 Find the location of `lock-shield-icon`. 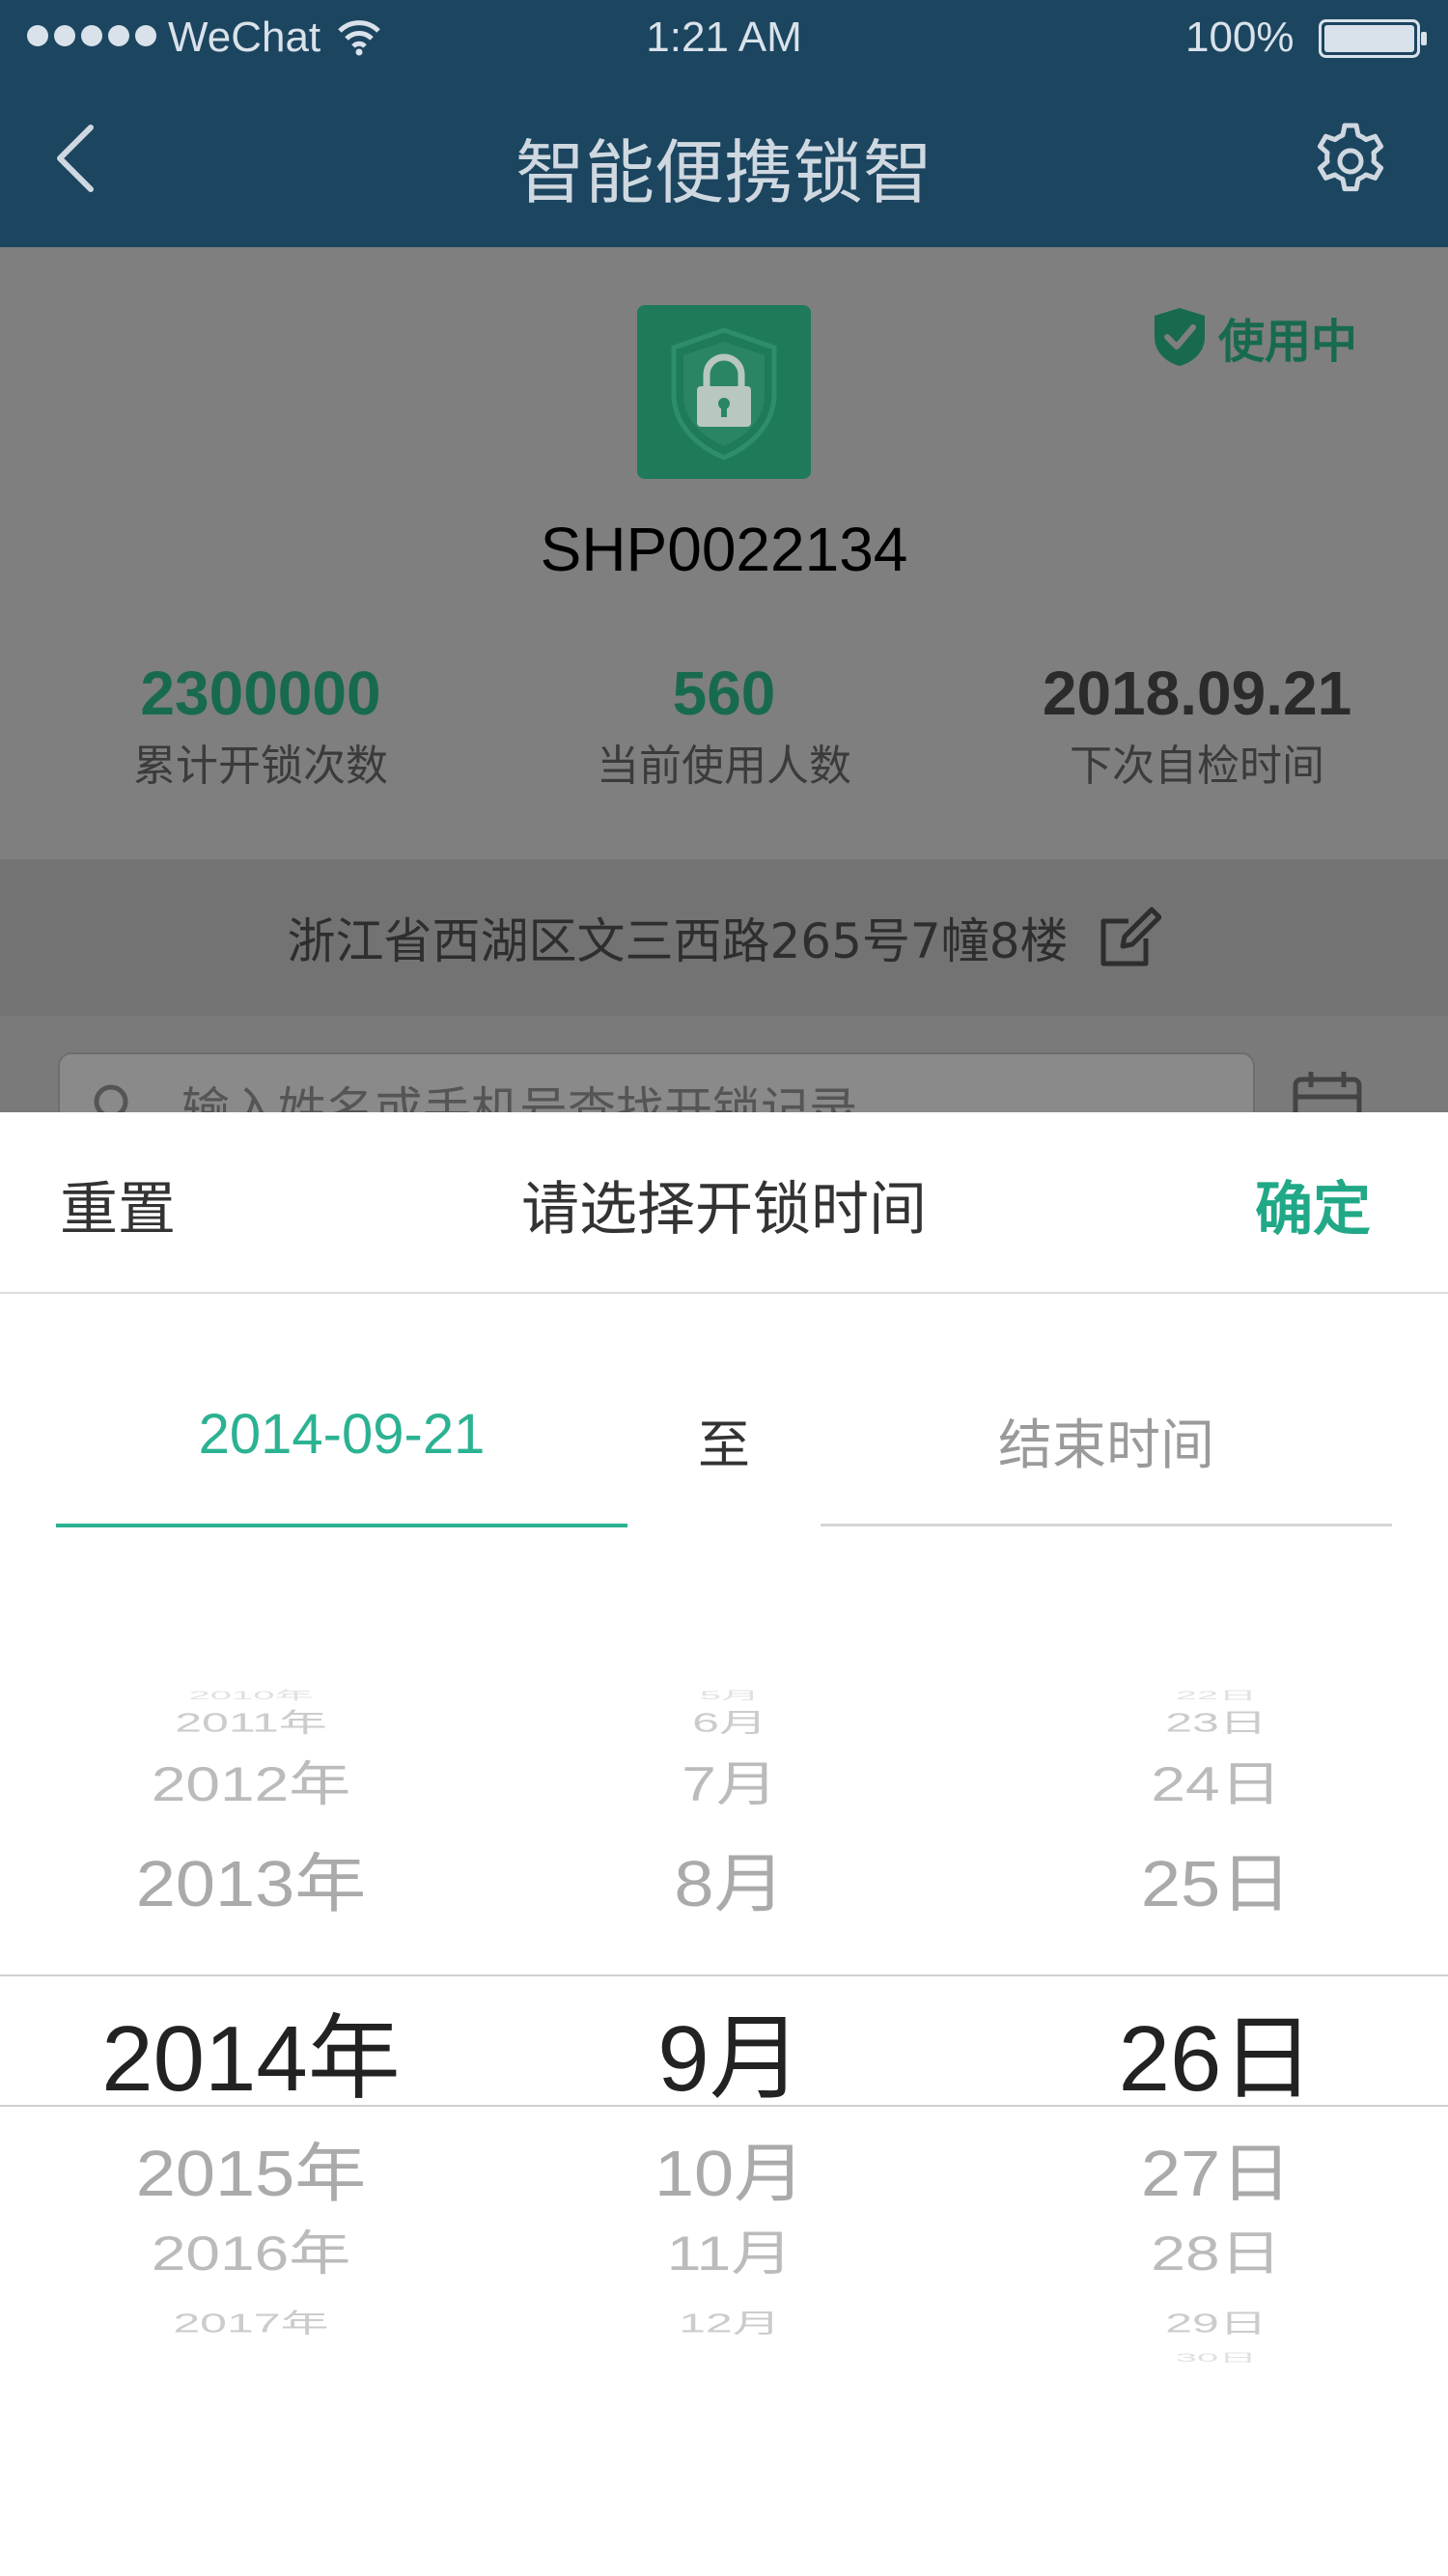

lock-shield-icon is located at coordinates (724, 392).